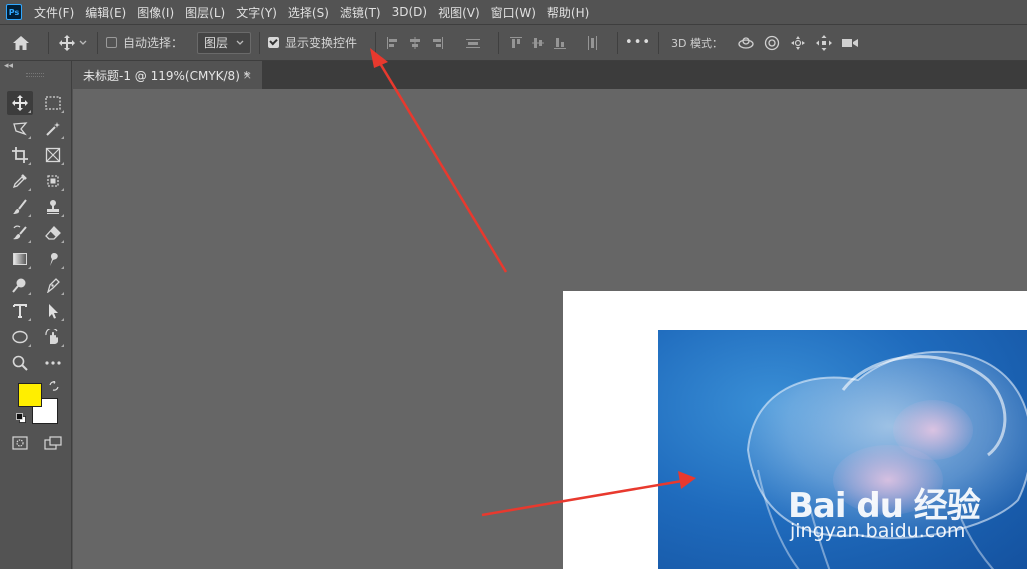 The width and height of the screenshot is (1027, 569). What do you see at coordinates (538, 43) in the screenshot?
I see `align-vertical-centers-button` at bounding box center [538, 43].